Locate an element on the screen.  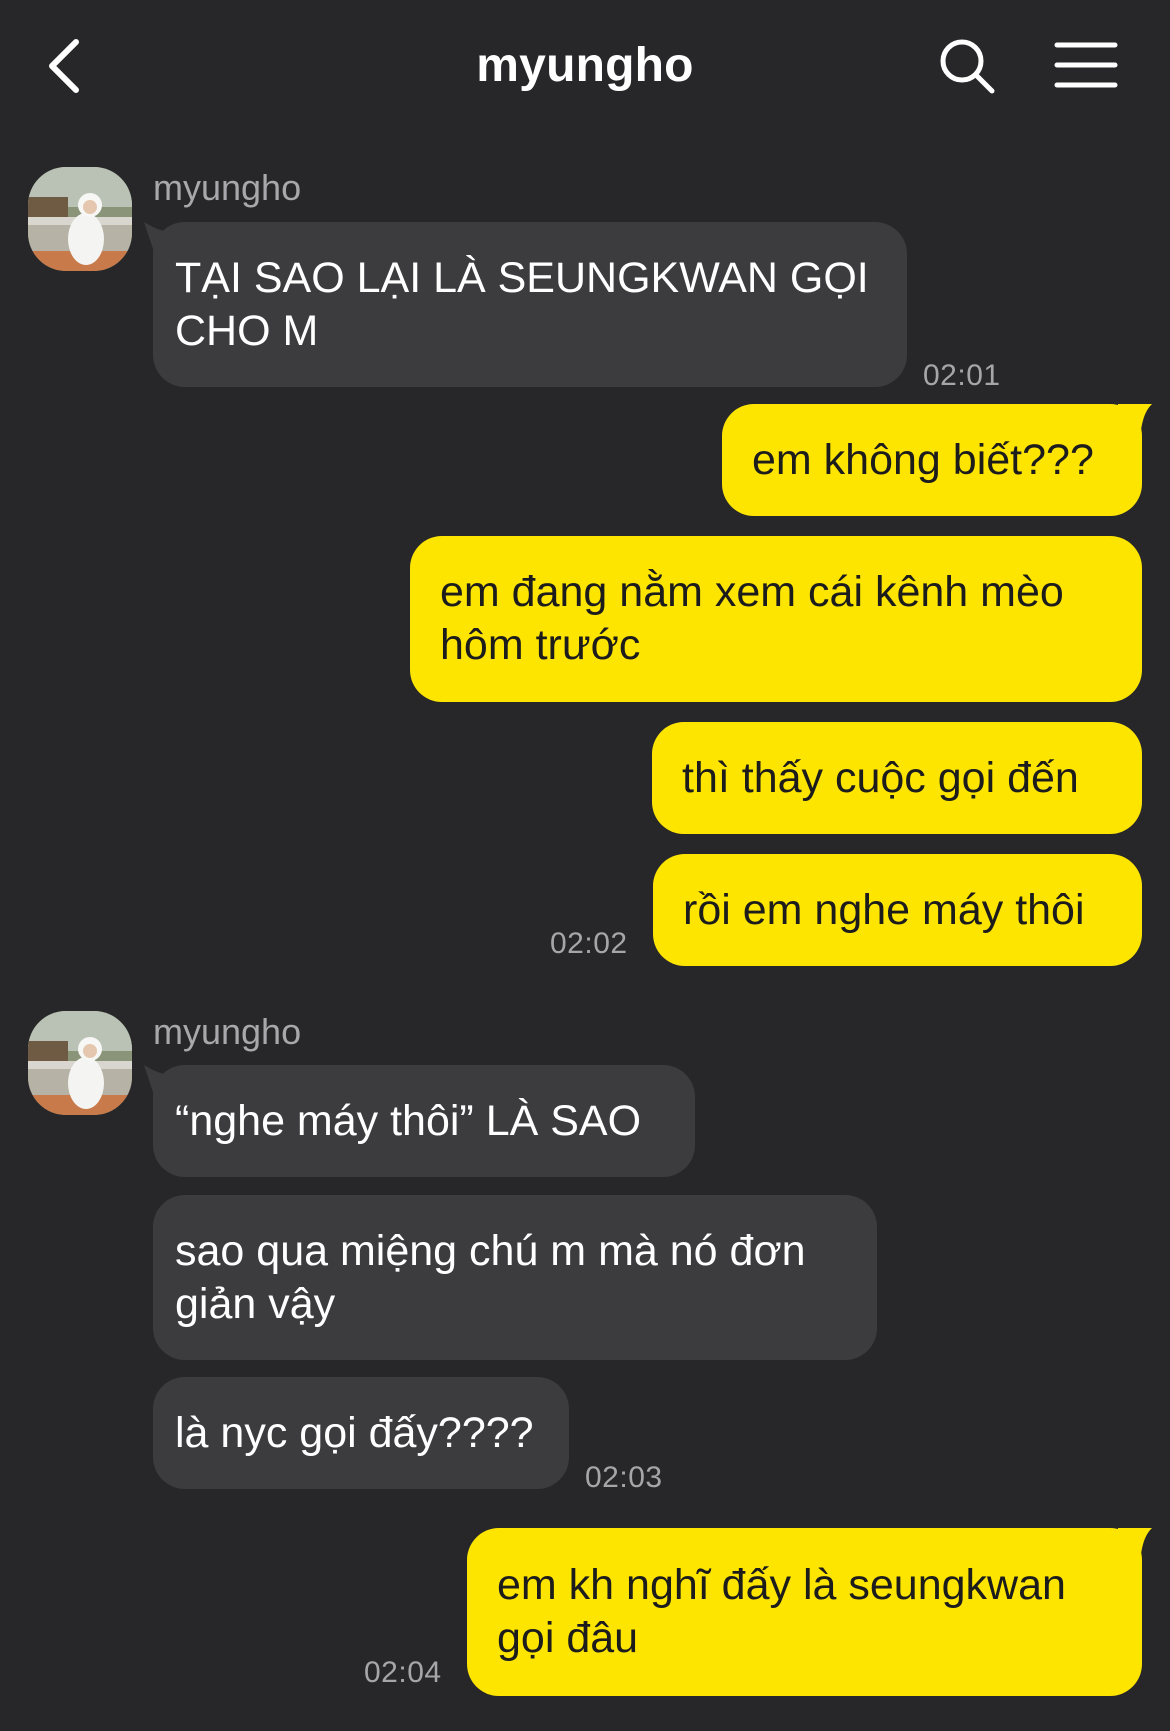
outgoing-message: rồi em nghe máy thôi is located at coordinates (897, 910).